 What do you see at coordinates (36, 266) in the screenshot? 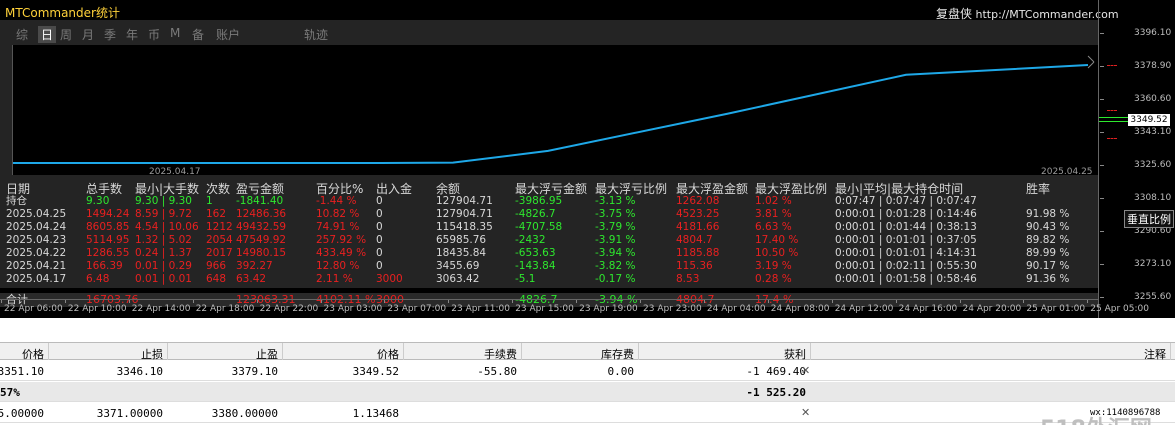
I see `stats-cell-date: 2025.04.21` at bounding box center [36, 266].